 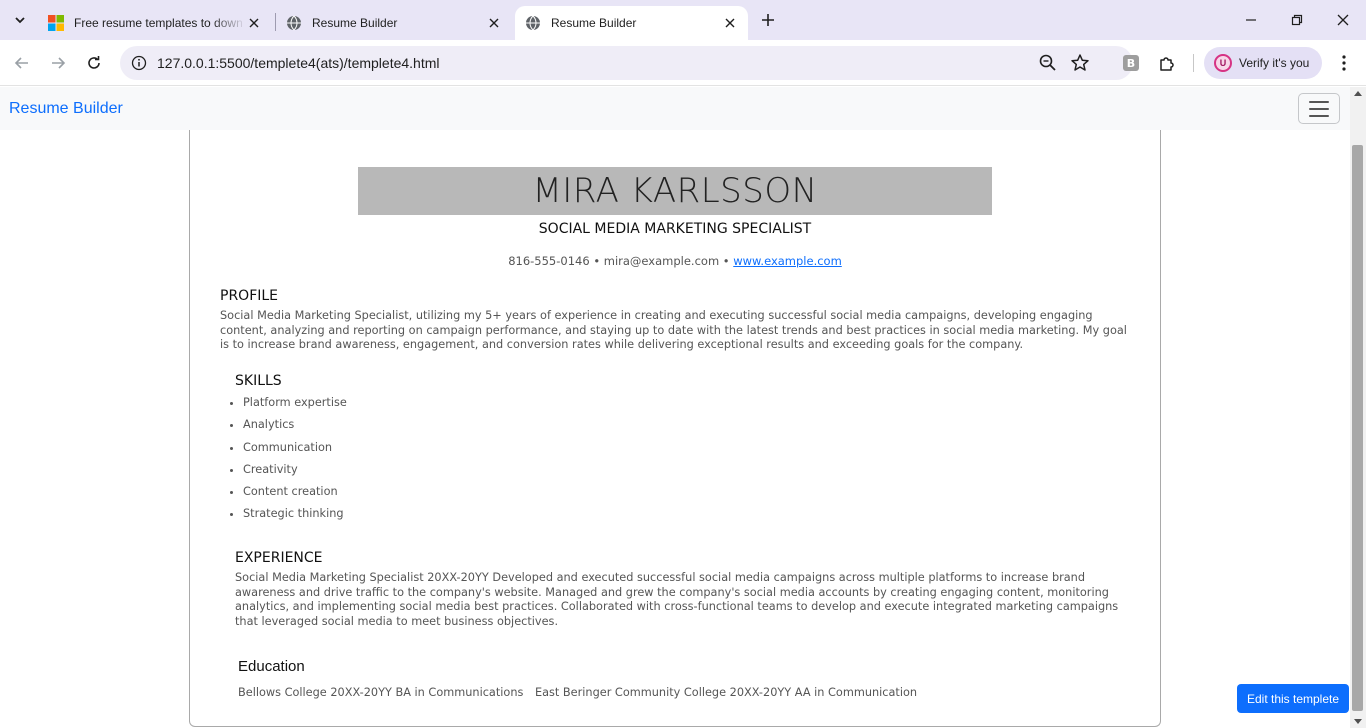 I want to click on reload-button, so click(x=94, y=63).